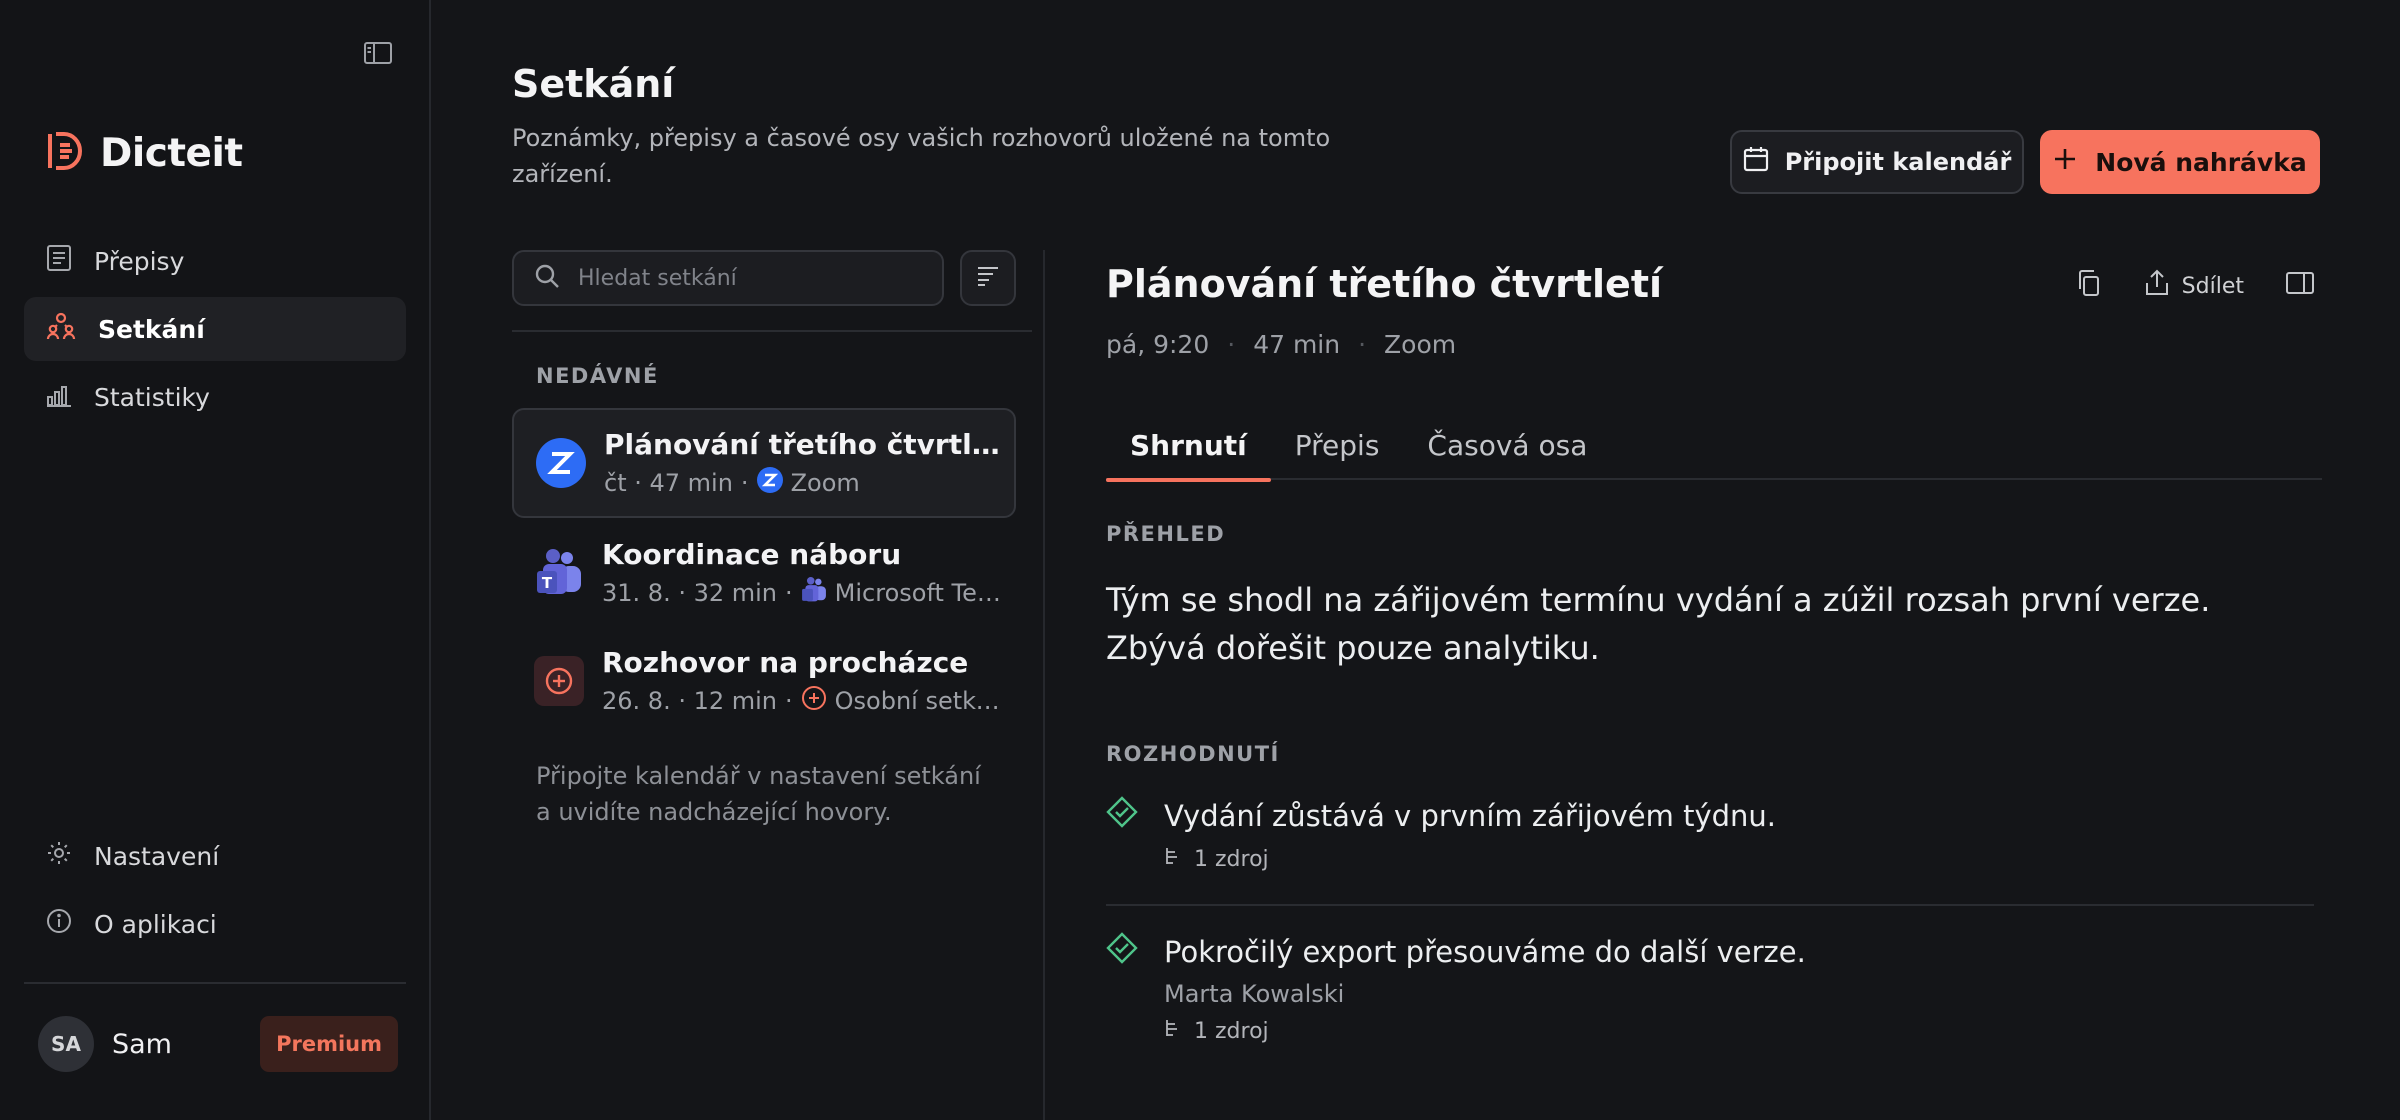 This screenshot has width=2400, height=1120. Describe the element at coordinates (1044, 685) in the screenshot. I see `pane-divider` at that location.